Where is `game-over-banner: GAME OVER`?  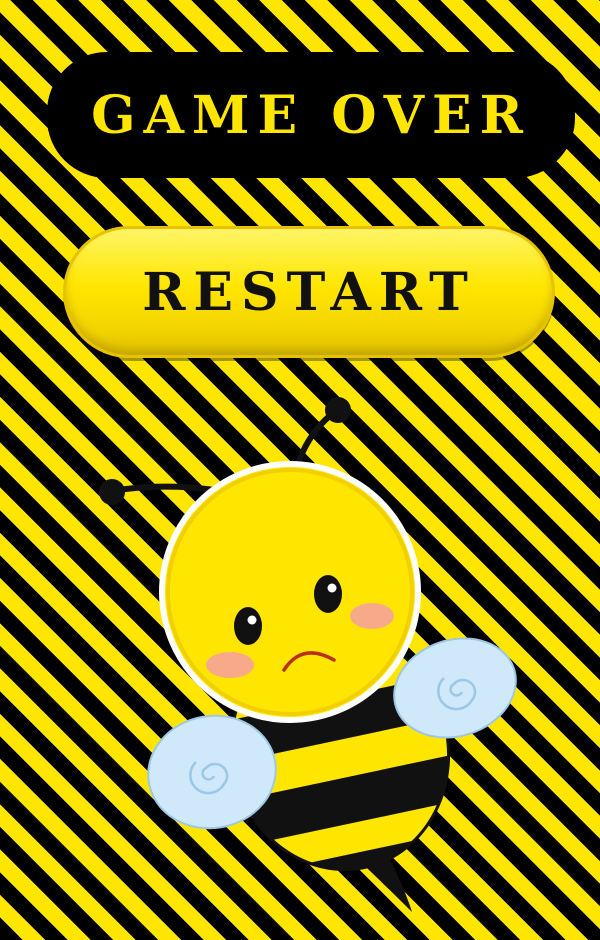
game-over-banner: GAME OVER is located at coordinates (311, 115).